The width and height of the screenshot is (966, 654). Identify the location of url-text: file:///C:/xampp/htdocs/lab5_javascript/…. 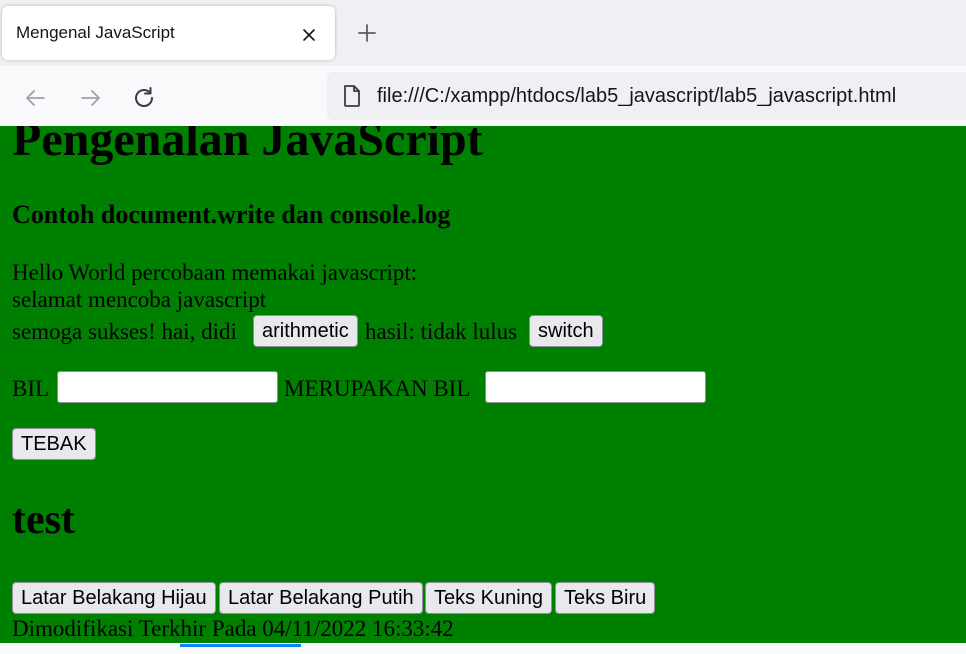
(637, 96).